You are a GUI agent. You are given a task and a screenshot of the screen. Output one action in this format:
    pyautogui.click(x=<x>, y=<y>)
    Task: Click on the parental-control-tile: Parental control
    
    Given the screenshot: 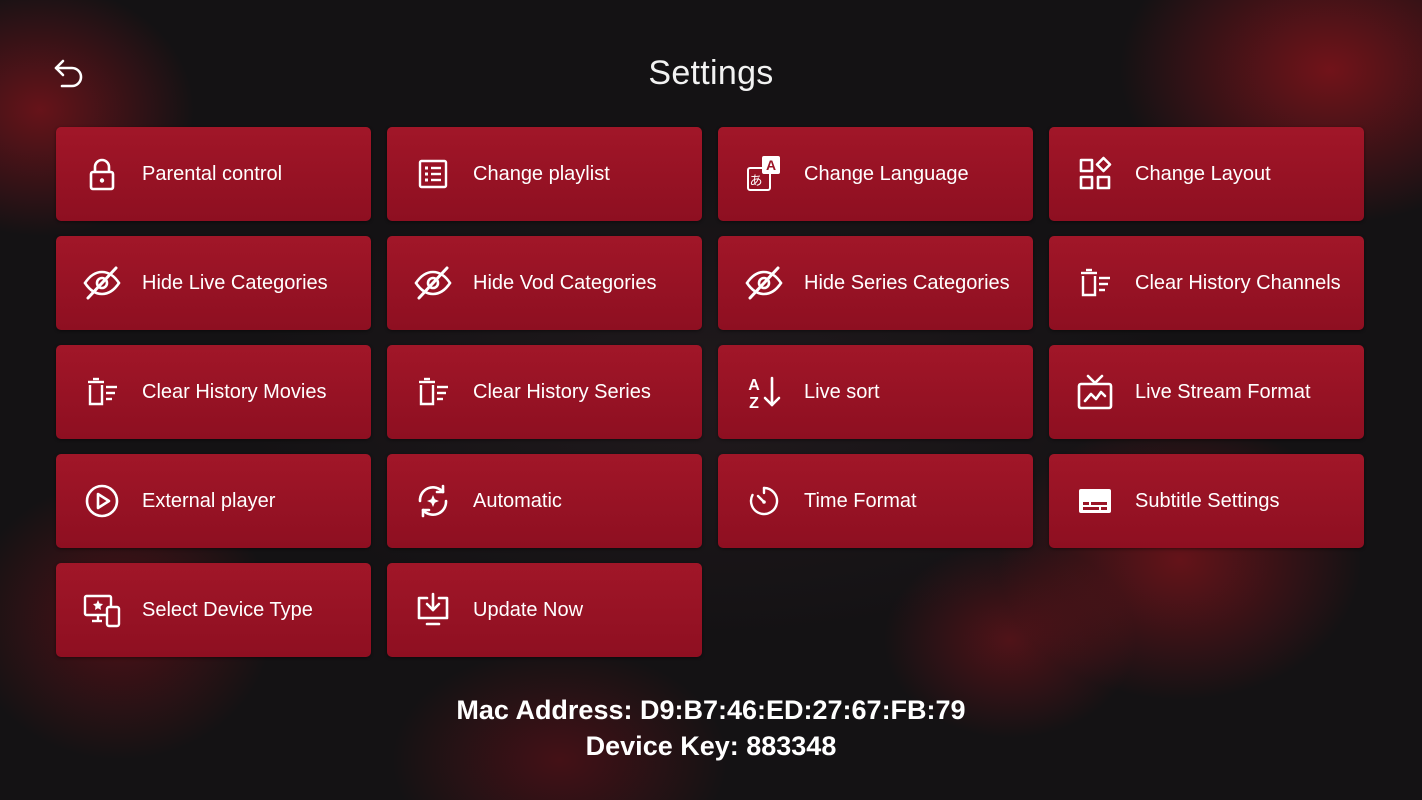 What is the action you would take?
    pyautogui.click(x=213, y=174)
    